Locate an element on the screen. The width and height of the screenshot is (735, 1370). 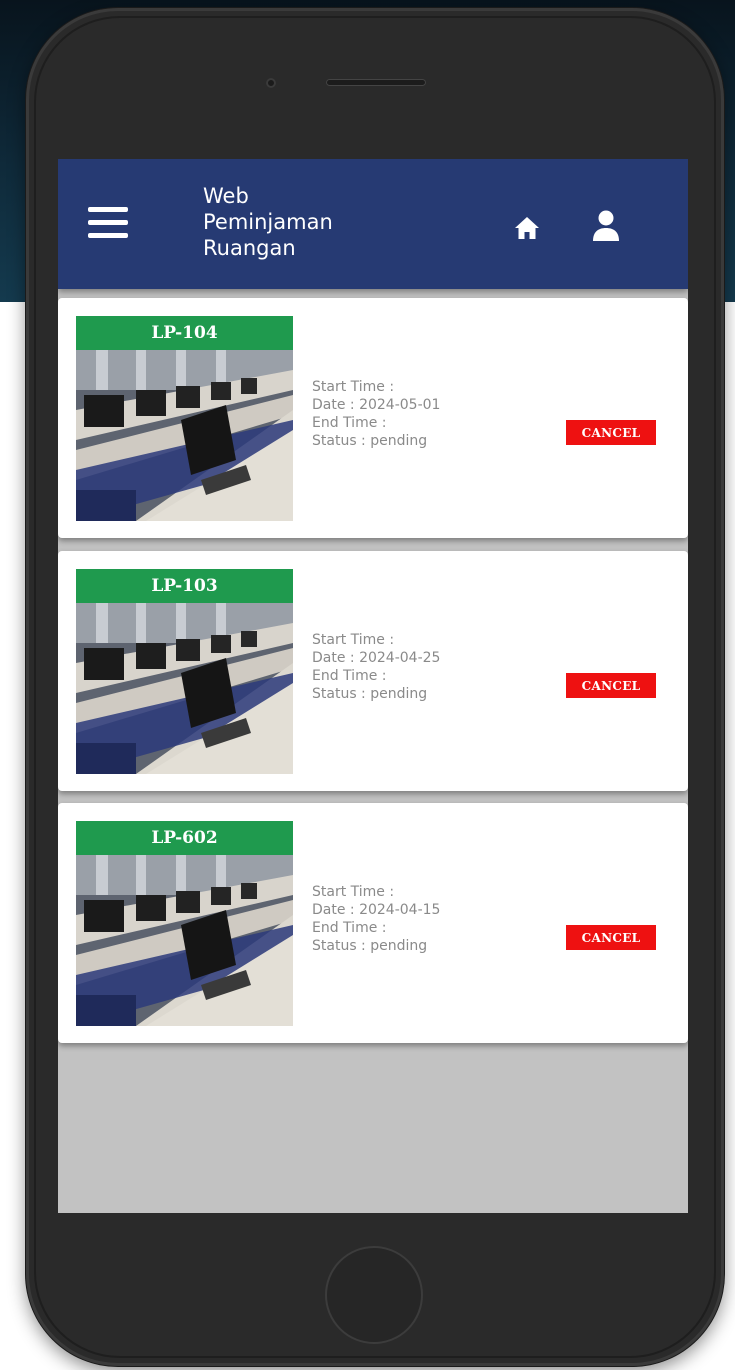
room-thumbnail: LP-103 is located at coordinates (184, 671).